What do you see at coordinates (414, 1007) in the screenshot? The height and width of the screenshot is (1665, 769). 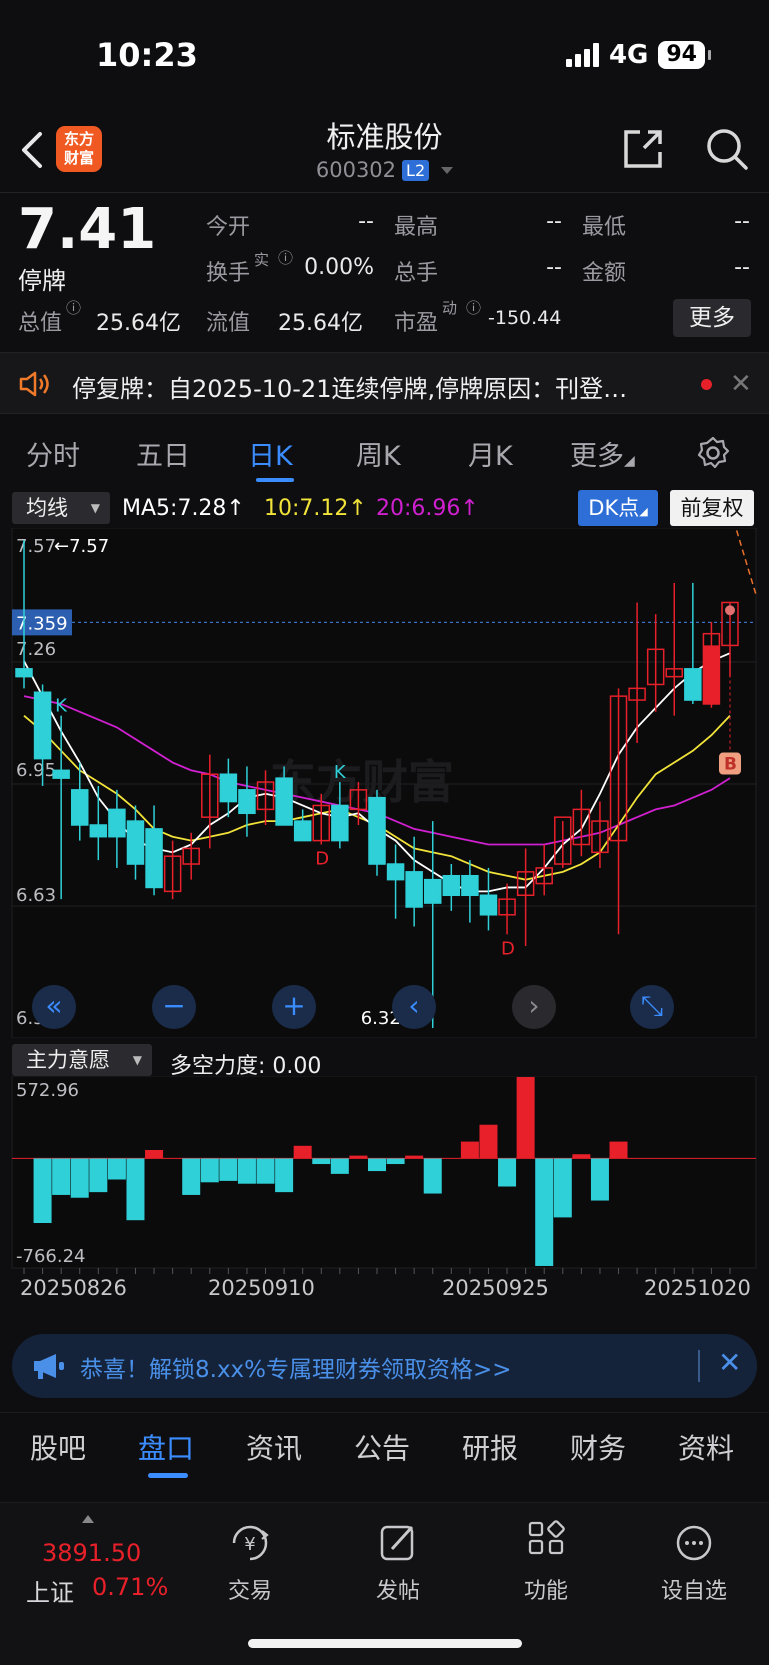 I see `scroll-left-button: ‹` at bounding box center [414, 1007].